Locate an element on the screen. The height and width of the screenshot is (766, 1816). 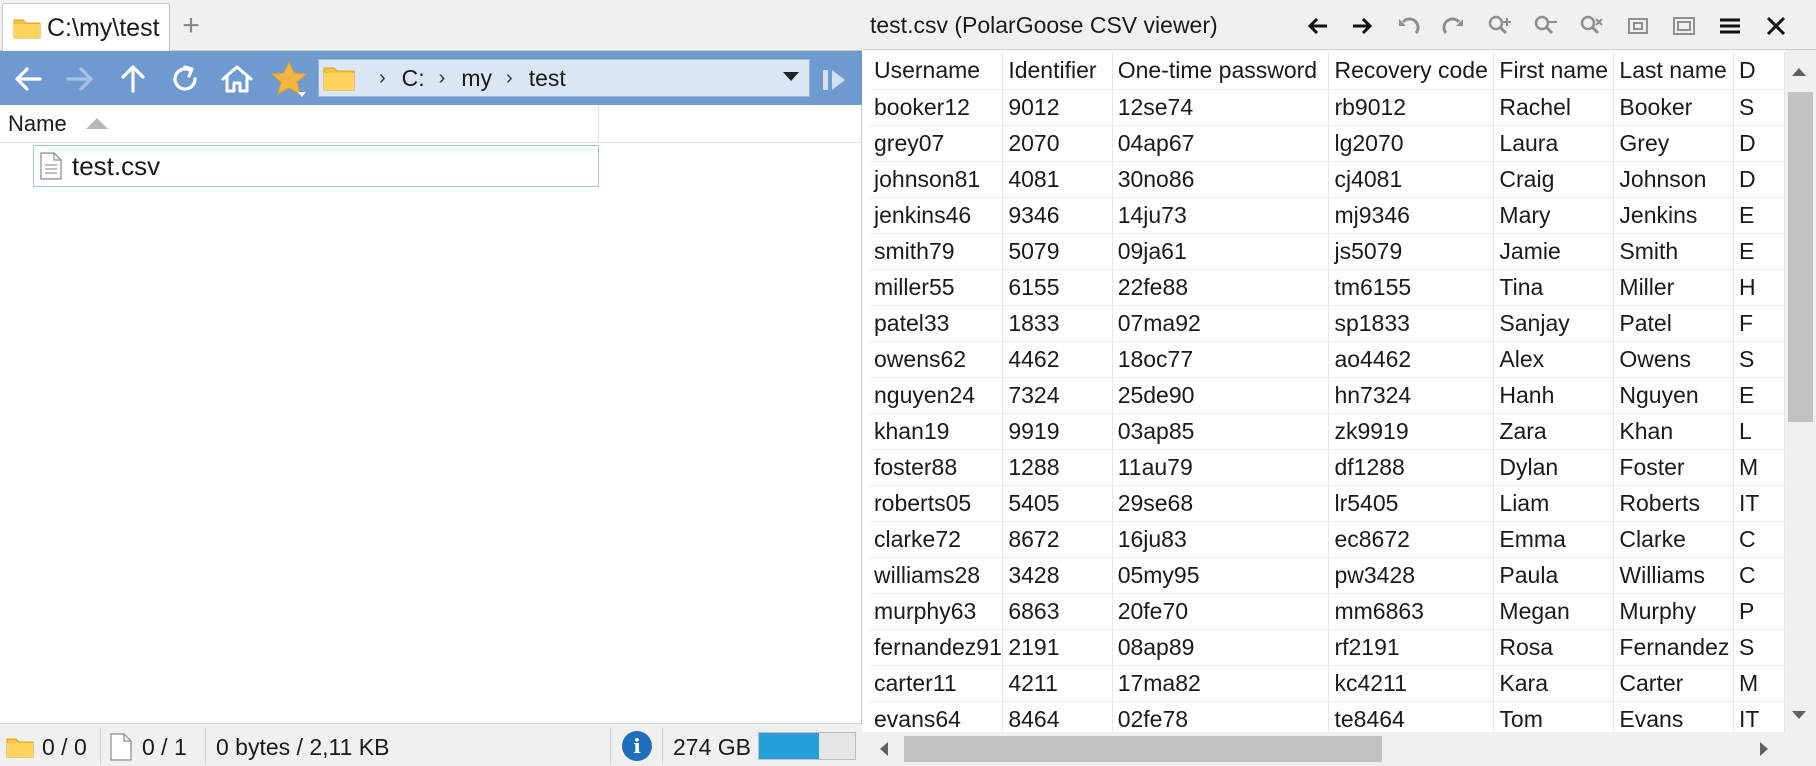
menu-button is located at coordinates (1730, 26).